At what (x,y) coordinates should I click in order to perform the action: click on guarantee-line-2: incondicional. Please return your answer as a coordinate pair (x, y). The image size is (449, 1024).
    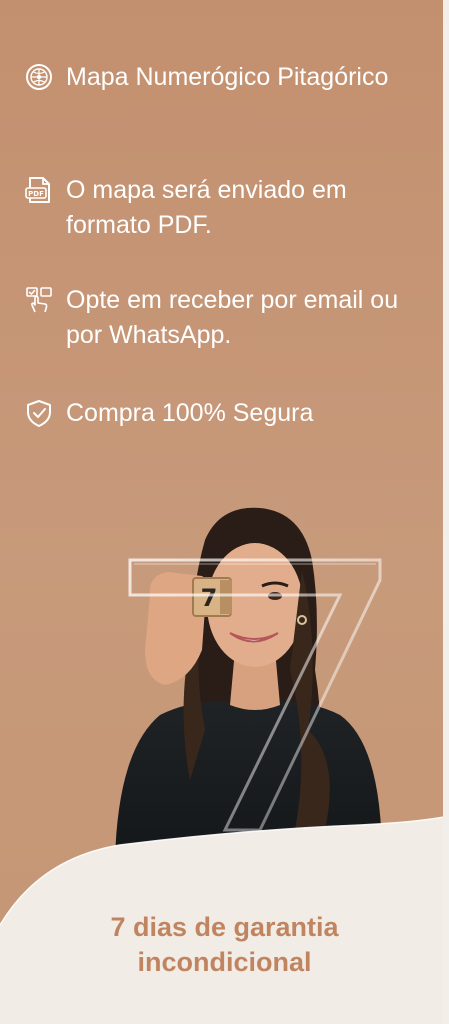
    Looking at the image, I should click on (224, 962).